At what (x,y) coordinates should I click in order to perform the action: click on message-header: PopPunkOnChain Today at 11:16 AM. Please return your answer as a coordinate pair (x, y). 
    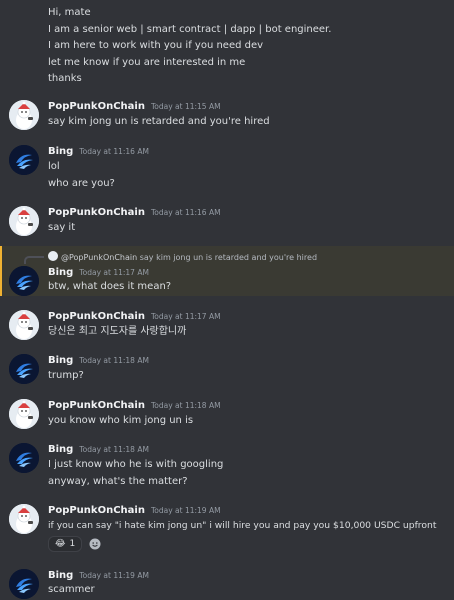
    Looking at the image, I should click on (134, 213).